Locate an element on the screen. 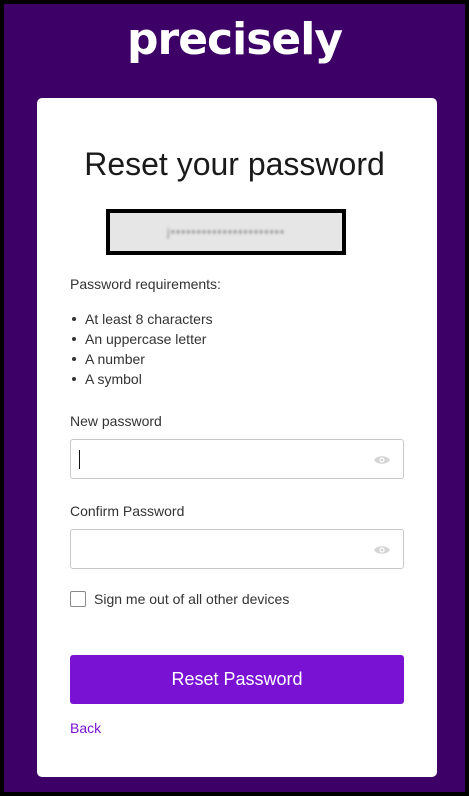  sign-out-label: Sign me out of all other devices is located at coordinates (191, 599).